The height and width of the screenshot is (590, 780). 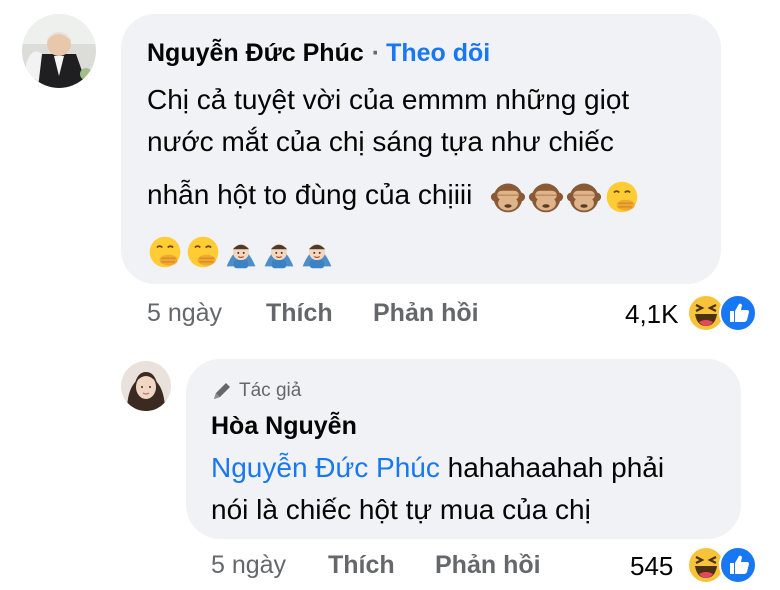 I want to click on reply-text-line-2: nói là chiếc hột tự mua của chị, so click(x=401, y=509).